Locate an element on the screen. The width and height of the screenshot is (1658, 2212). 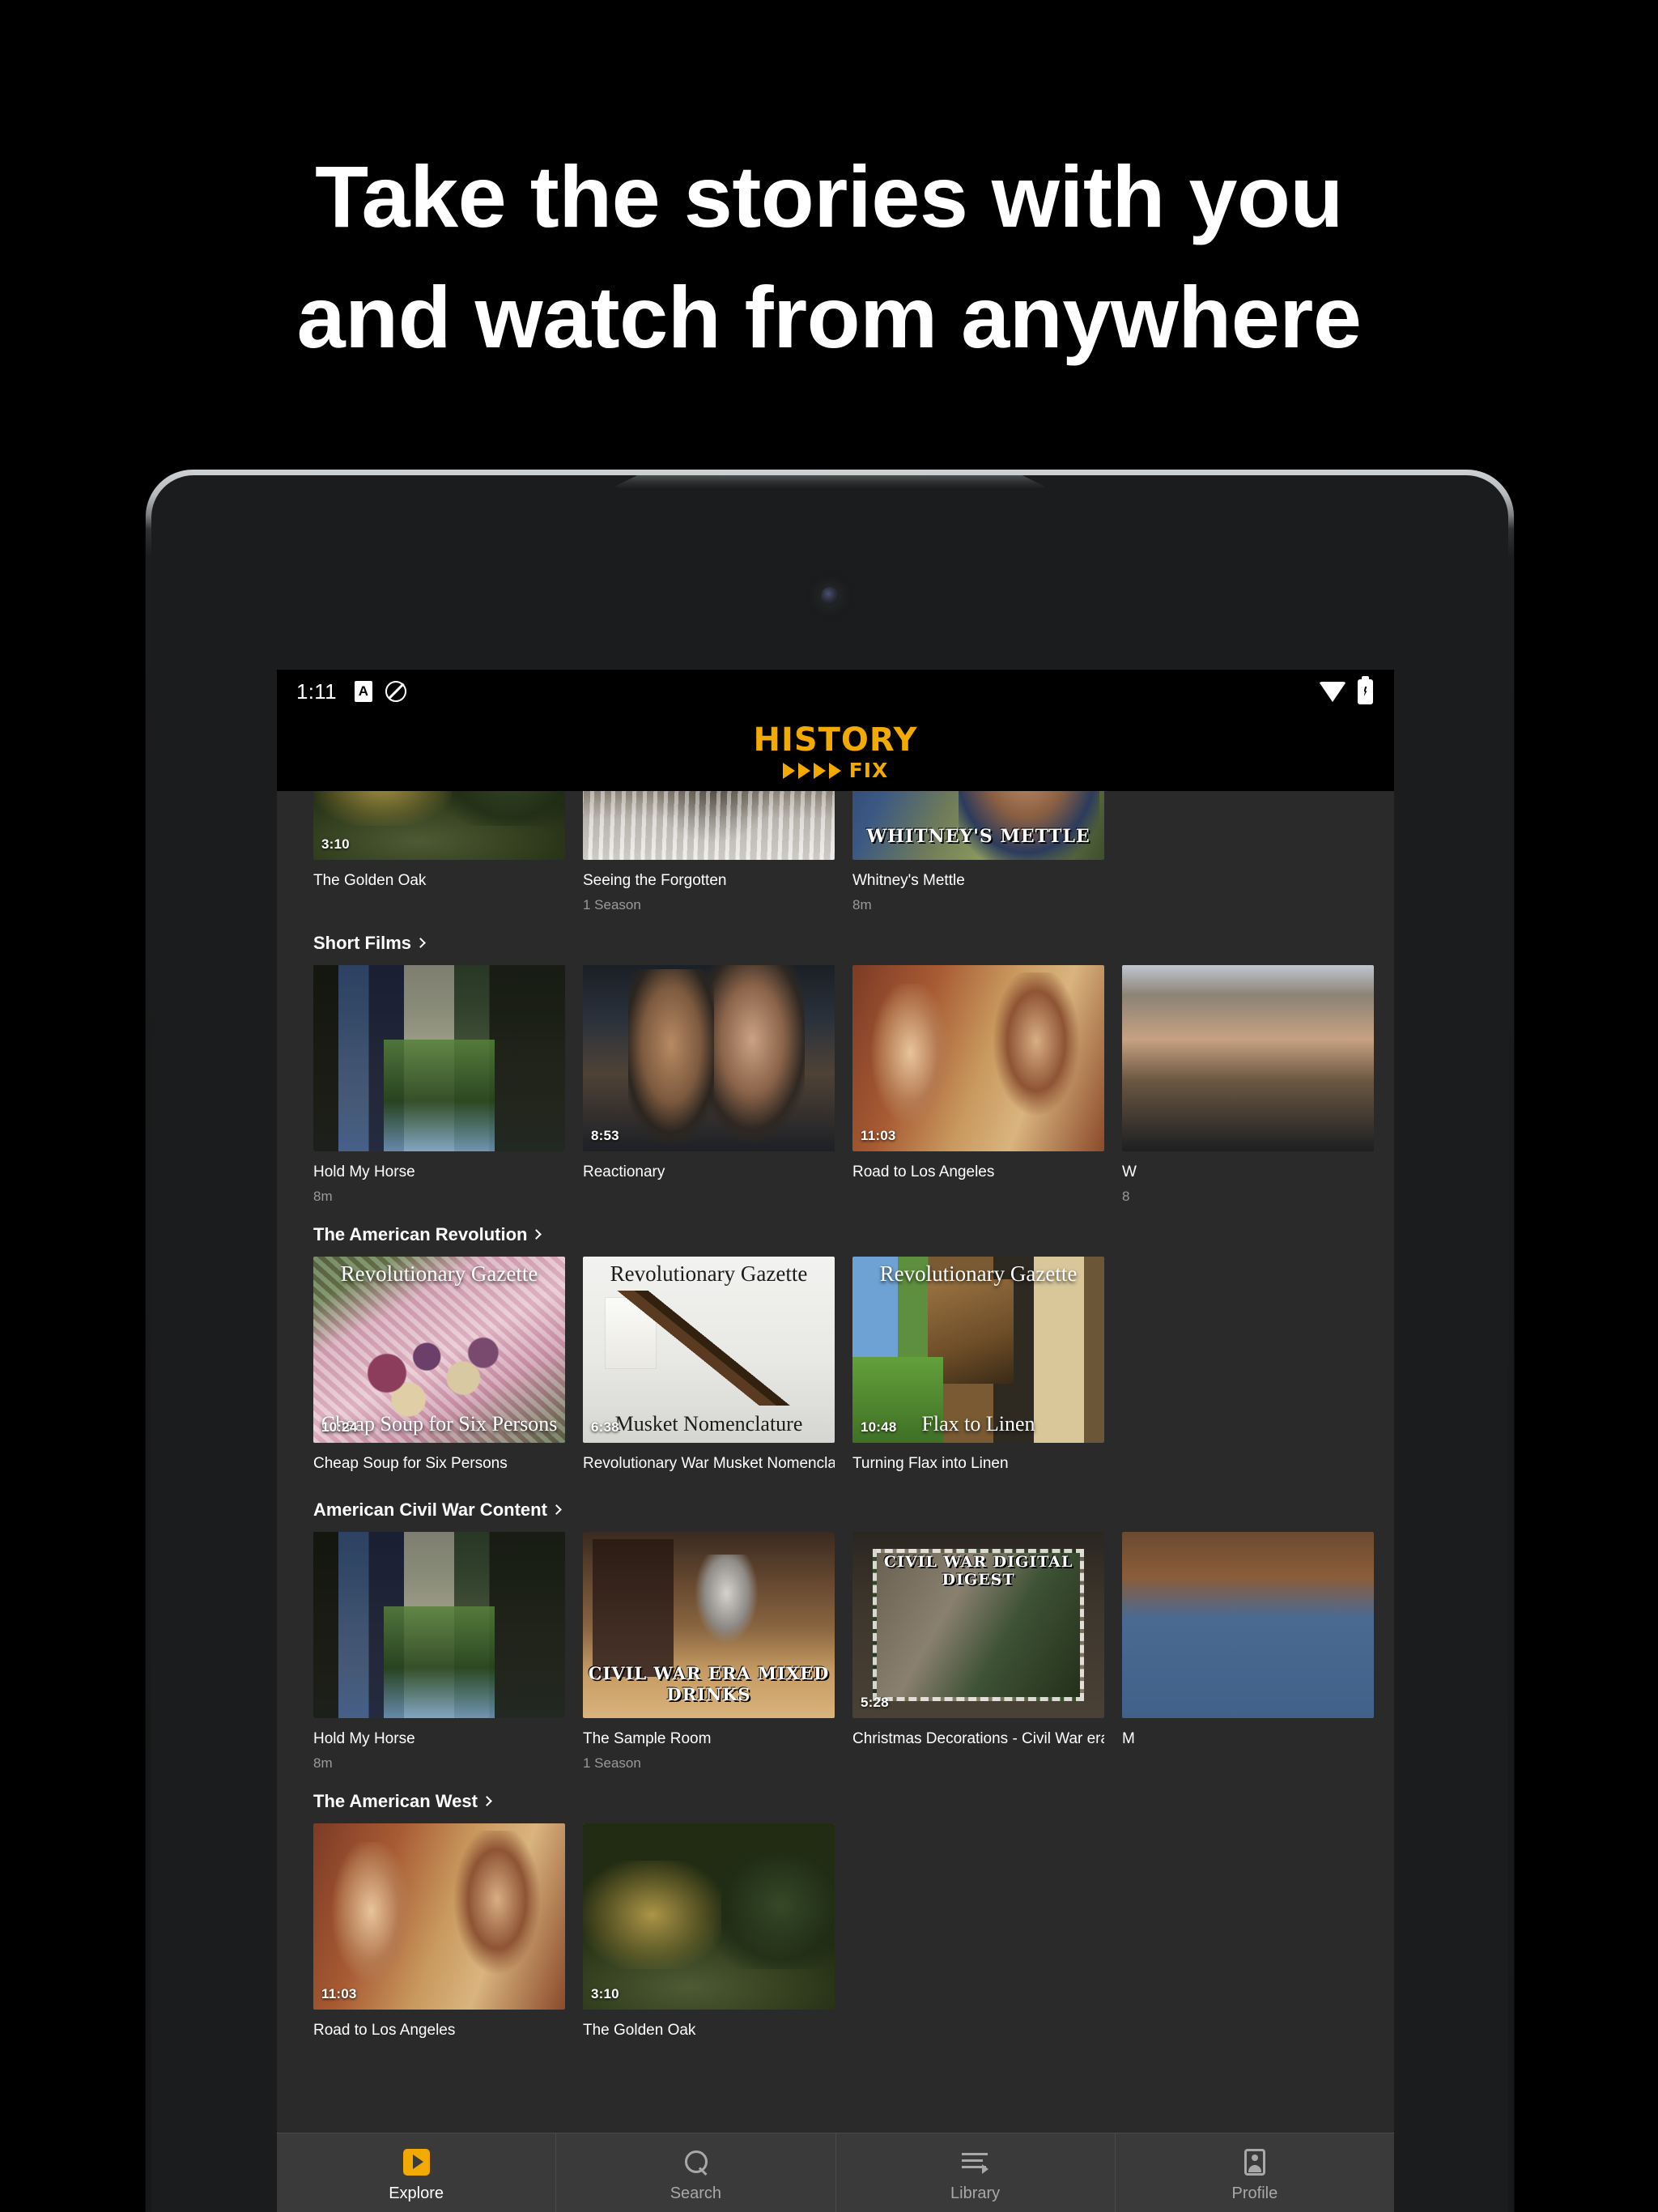
headline-line-1: Take the stories with you is located at coordinates (829, 196).